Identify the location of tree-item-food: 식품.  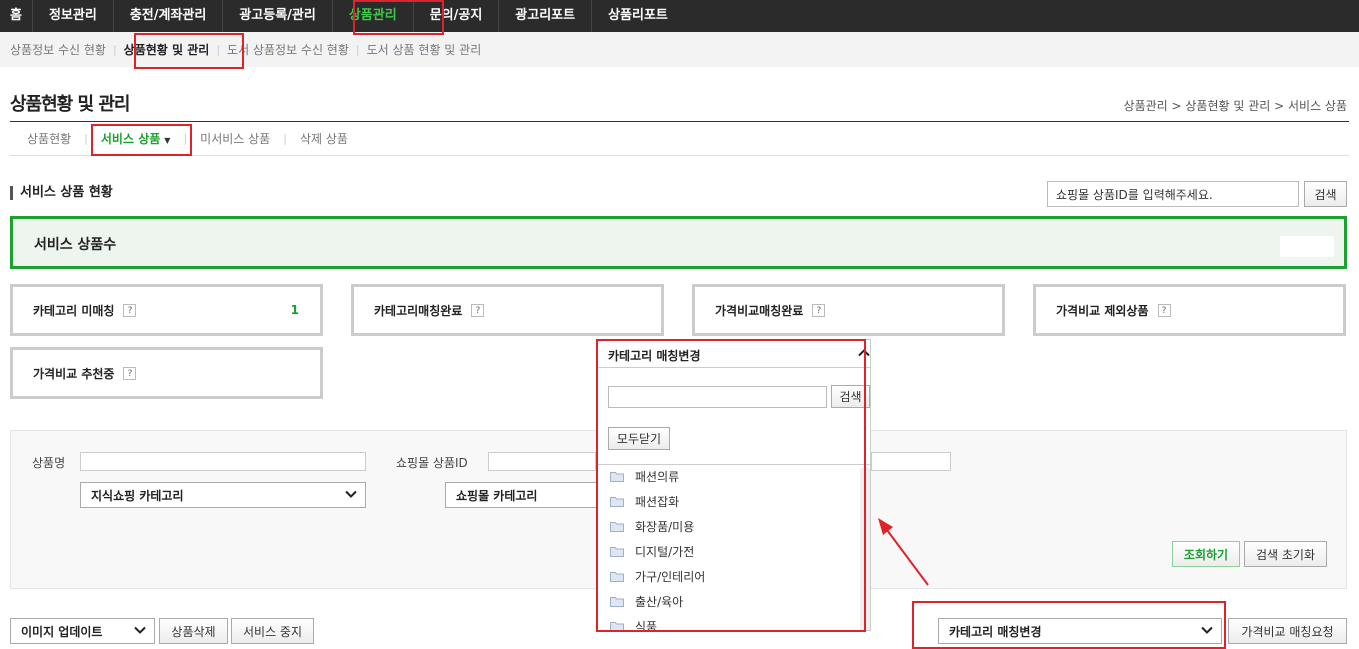
(633, 623).